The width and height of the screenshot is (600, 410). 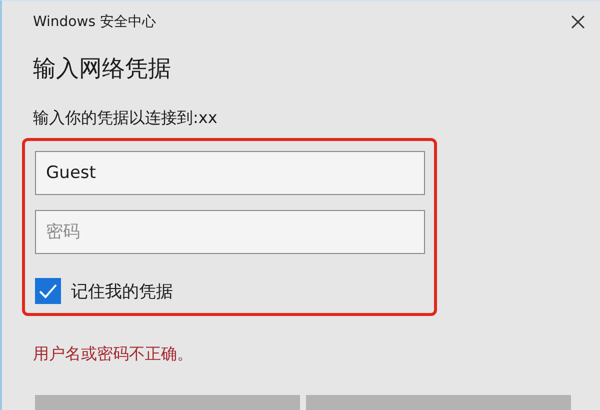 What do you see at coordinates (230, 173) in the screenshot?
I see `username-field: Guest` at bounding box center [230, 173].